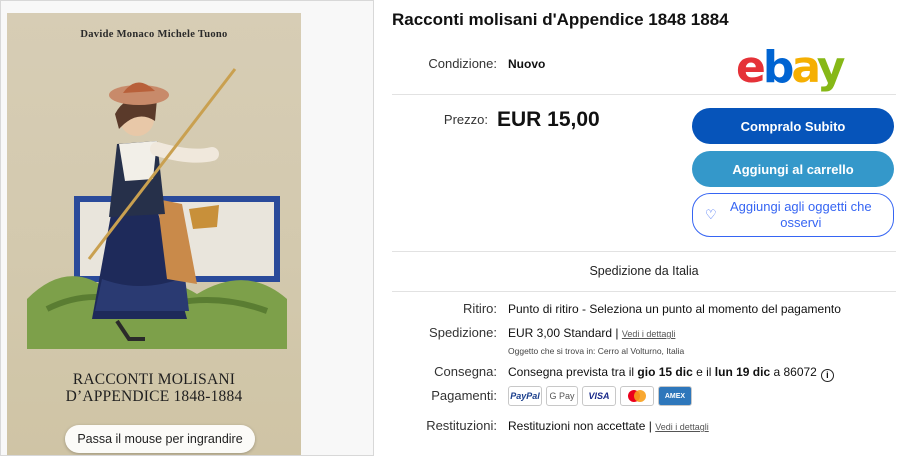 Image resolution: width=900 pixels, height=460 pixels. I want to click on cover-title-line-2: D’APPENDICE 1848-1884, so click(154, 396).